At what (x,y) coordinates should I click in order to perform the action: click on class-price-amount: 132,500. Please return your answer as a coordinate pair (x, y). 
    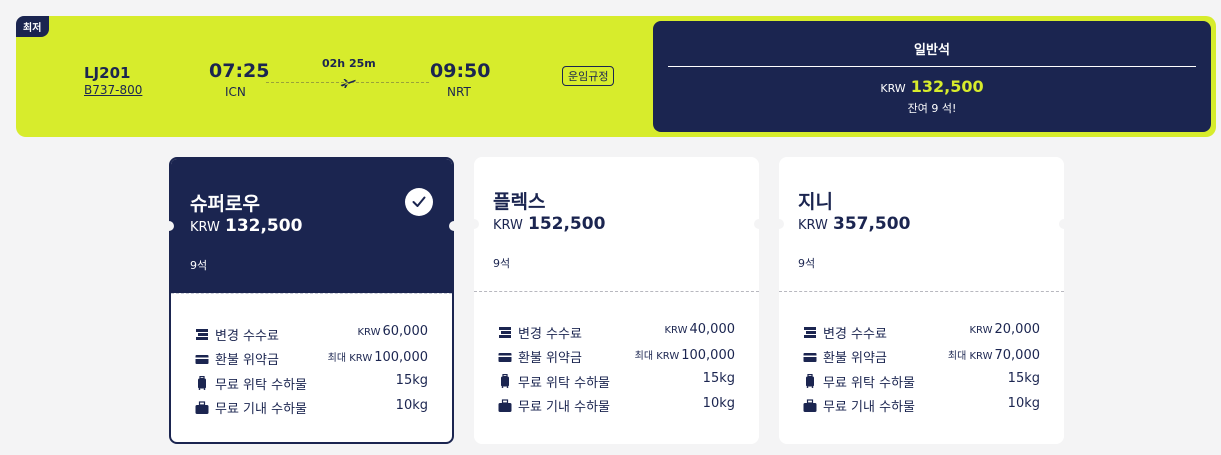
    Looking at the image, I should click on (947, 86).